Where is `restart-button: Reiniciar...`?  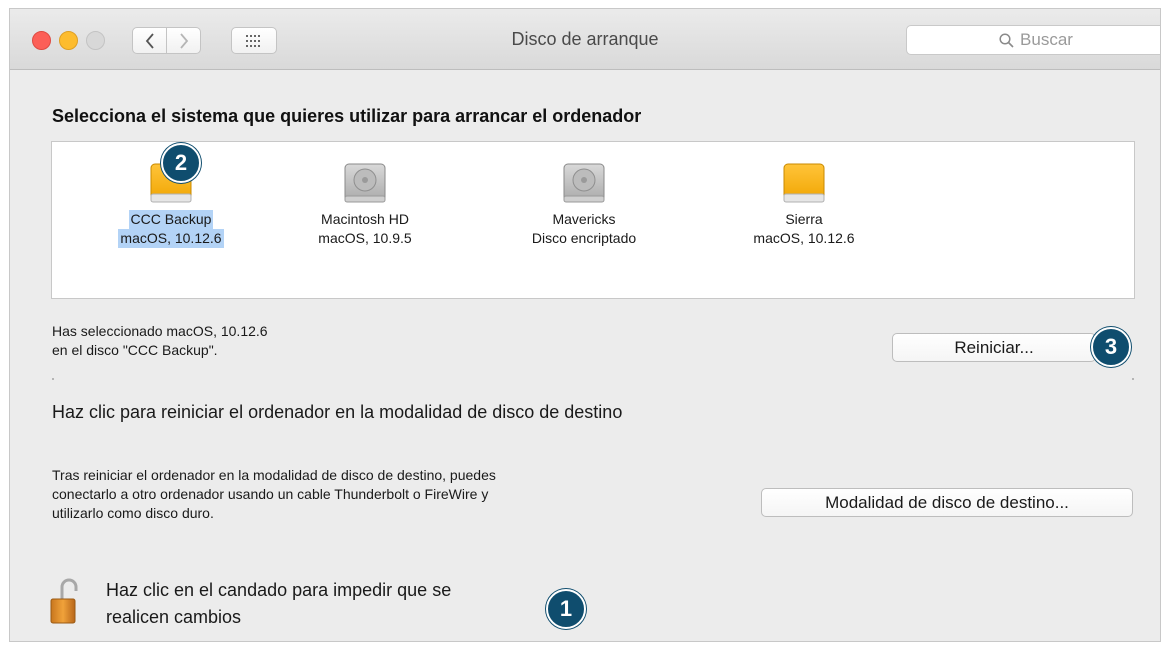 restart-button: Reiniciar... is located at coordinates (994, 347).